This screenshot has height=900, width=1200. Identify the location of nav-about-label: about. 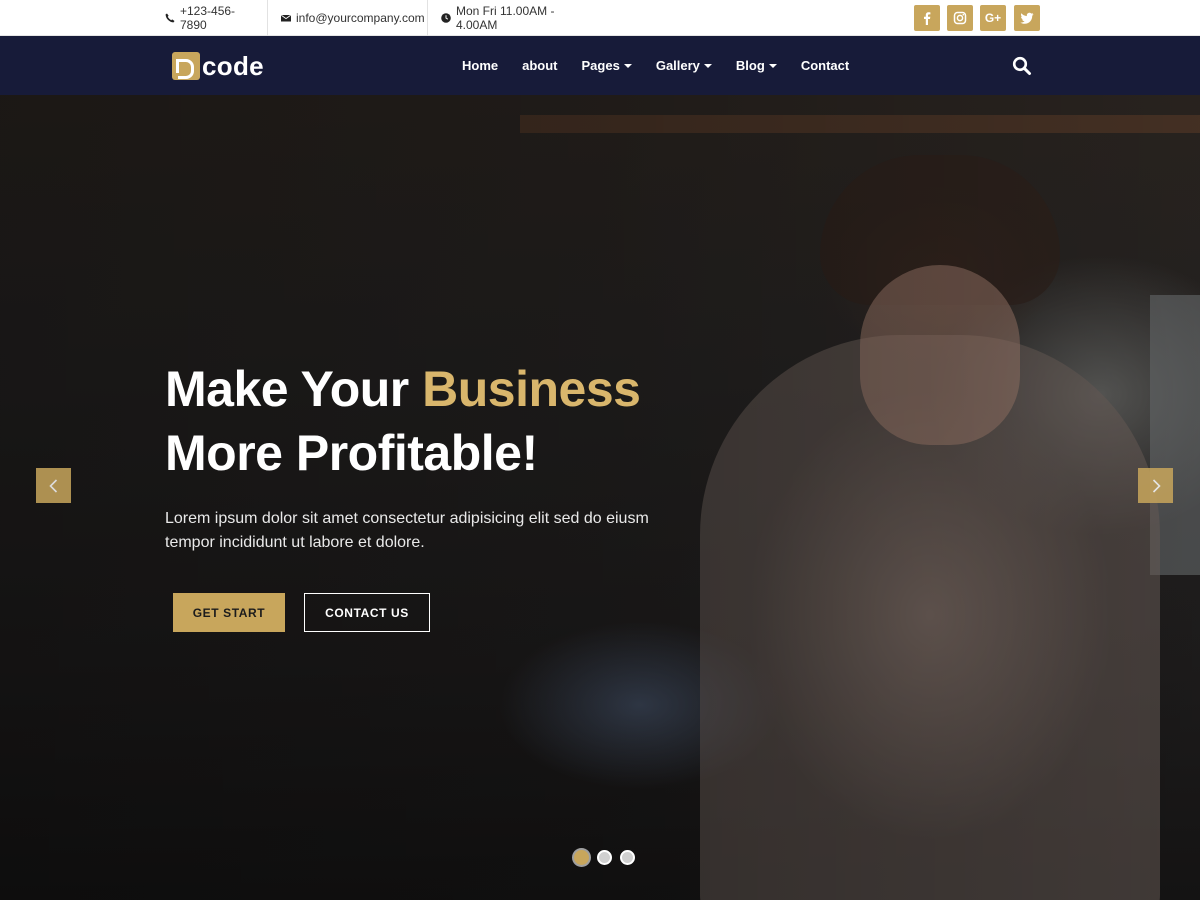
(540, 65).